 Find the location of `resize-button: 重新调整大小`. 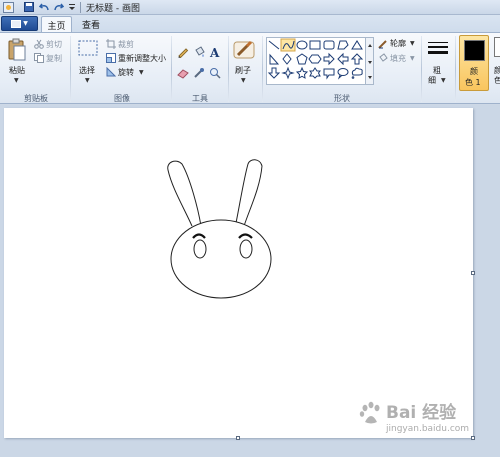

resize-button: 重新调整大小 is located at coordinates (142, 58).